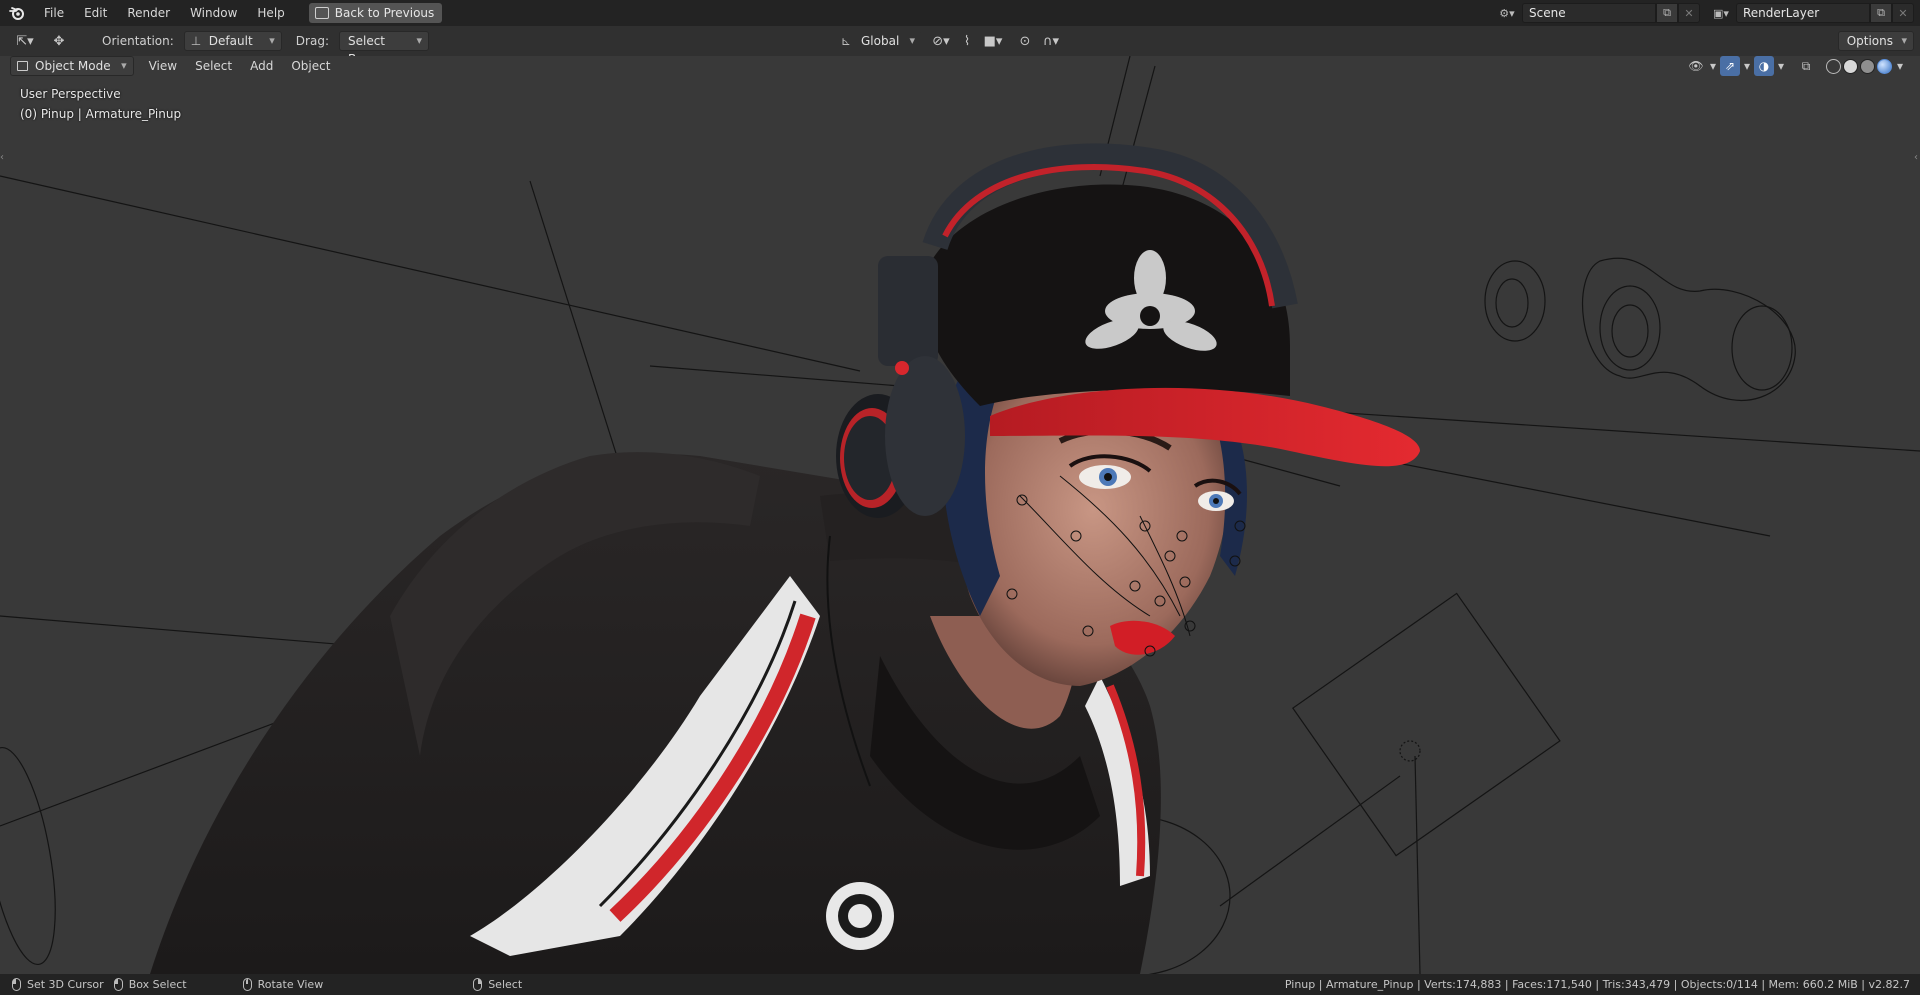 The height and width of the screenshot is (995, 1920). What do you see at coordinates (1025, 41) in the screenshot?
I see `proportional-edit-icon: ⊙` at bounding box center [1025, 41].